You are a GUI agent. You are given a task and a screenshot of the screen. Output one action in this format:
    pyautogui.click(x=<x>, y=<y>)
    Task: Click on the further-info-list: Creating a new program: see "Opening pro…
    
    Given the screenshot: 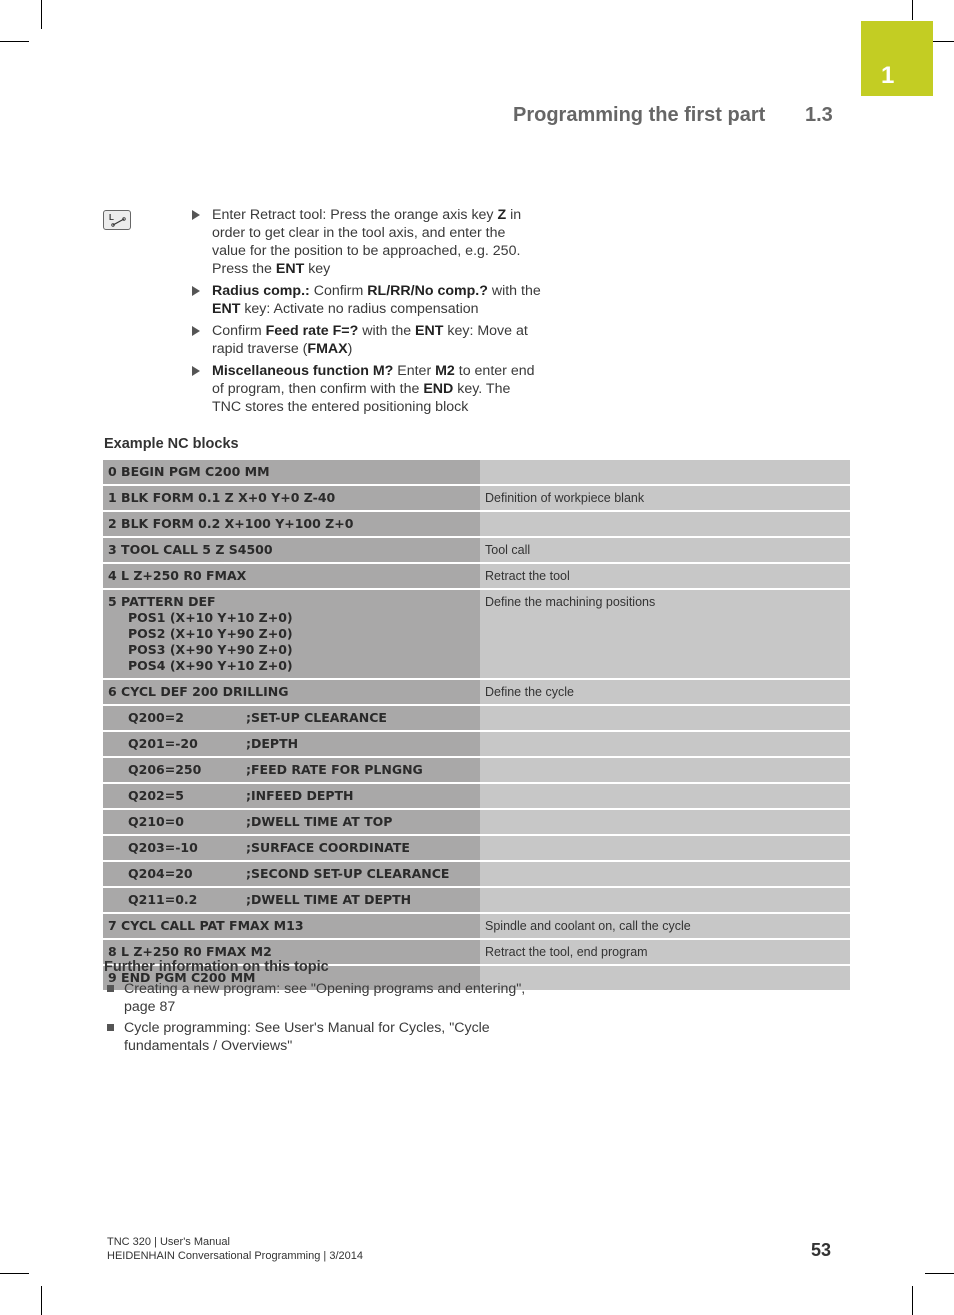 What is the action you would take?
    pyautogui.click(x=324, y=1019)
    